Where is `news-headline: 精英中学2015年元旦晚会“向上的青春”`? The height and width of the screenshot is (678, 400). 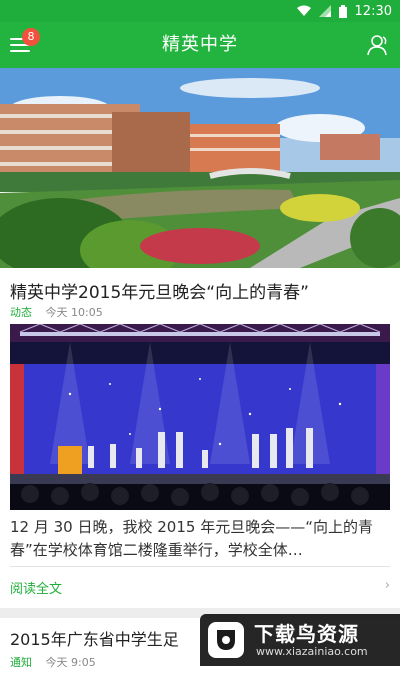 news-headline: 精英中学2015年元旦晚会“向上的青春” is located at coordinates (200, 290).